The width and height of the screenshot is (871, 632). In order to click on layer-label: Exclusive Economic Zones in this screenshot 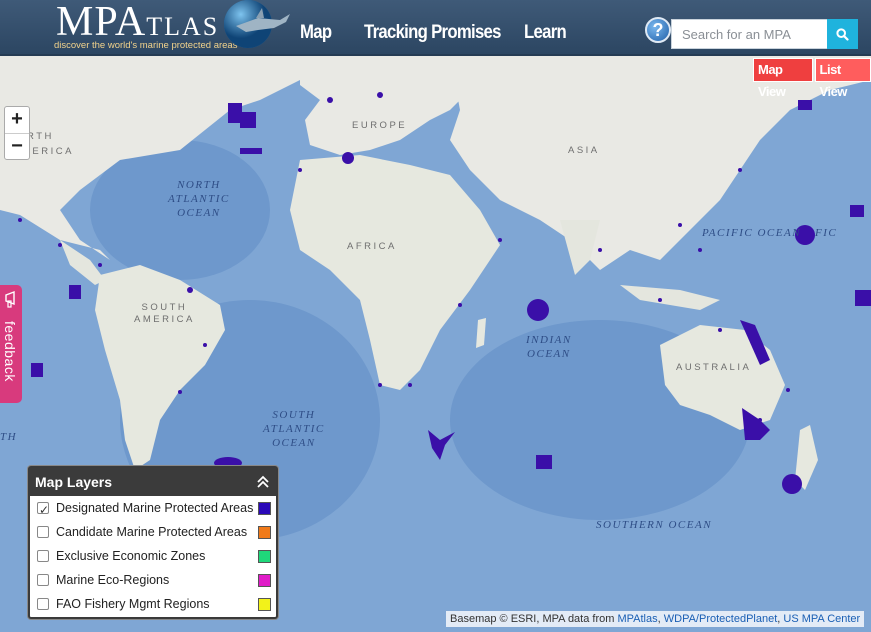, I will do `click(131, 556)`.